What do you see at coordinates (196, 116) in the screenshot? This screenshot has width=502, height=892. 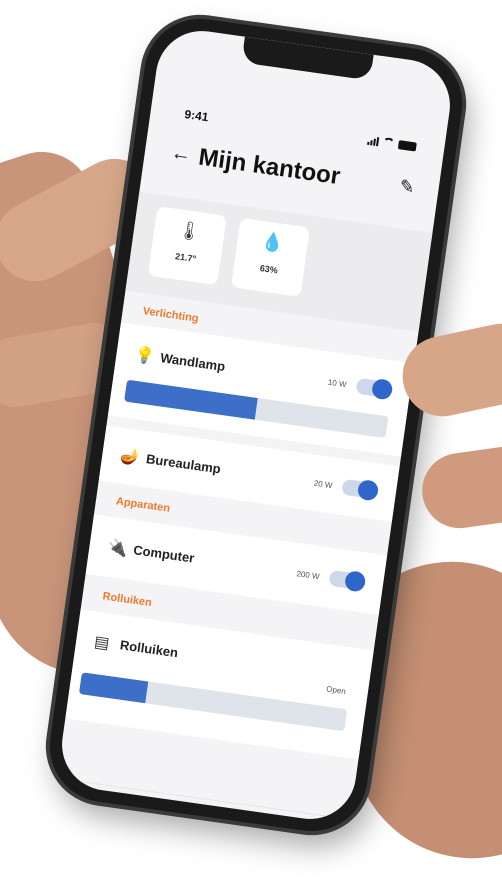 I see `status-time: 9:41` at bounding box center [196, 116].